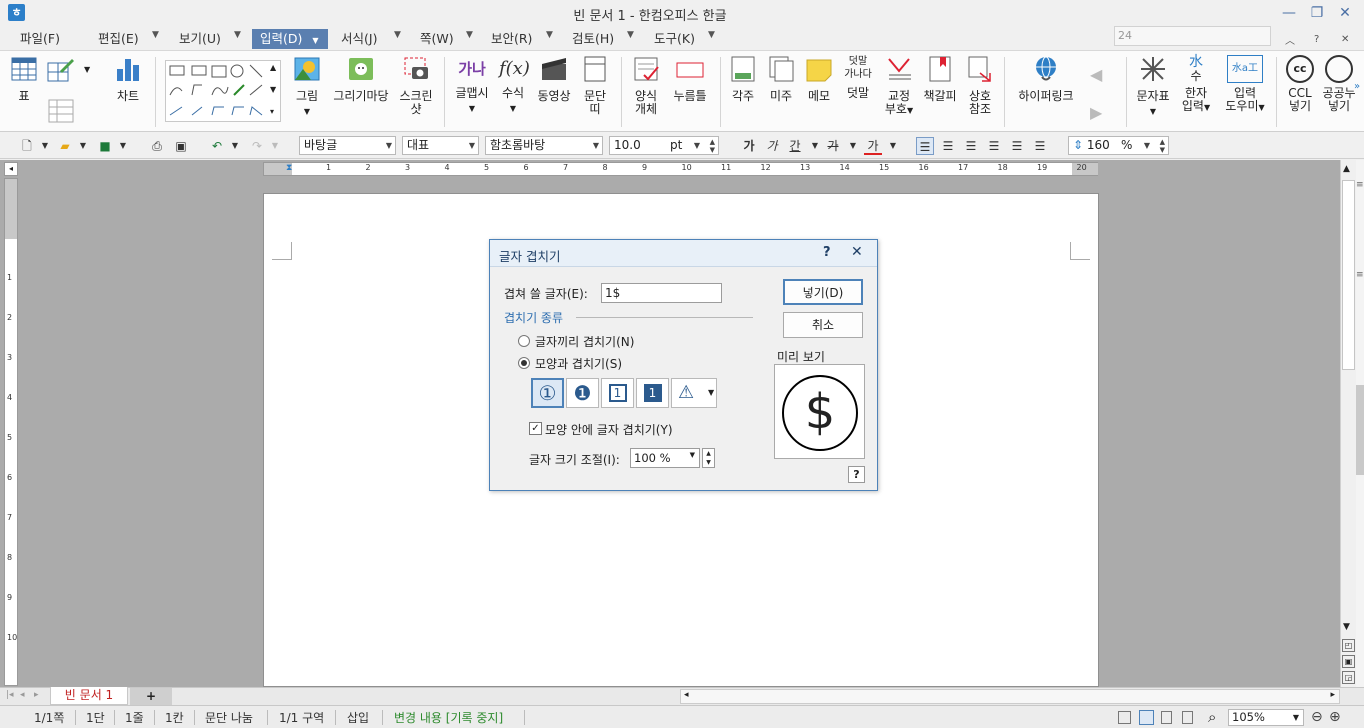 The height and width of the screenshot is (728, 1364). I want to click on hyperlink-button: 하이퍼링크, so click(1046, 79).